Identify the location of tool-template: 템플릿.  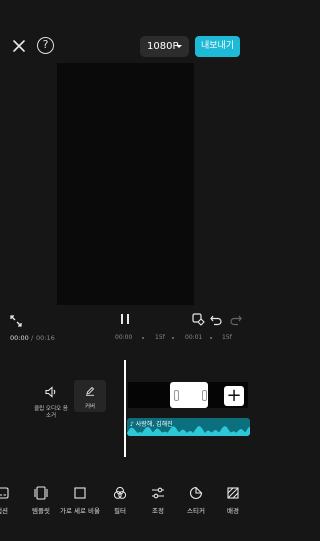
(41, 500).